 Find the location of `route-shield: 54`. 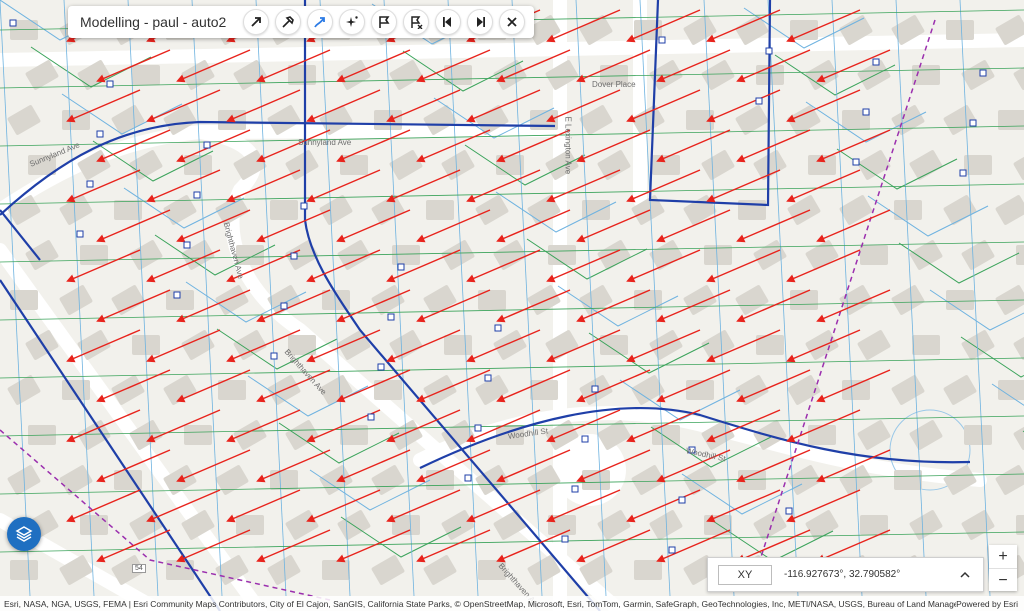

route-shield: 54 is located at coordinates (139, 568).